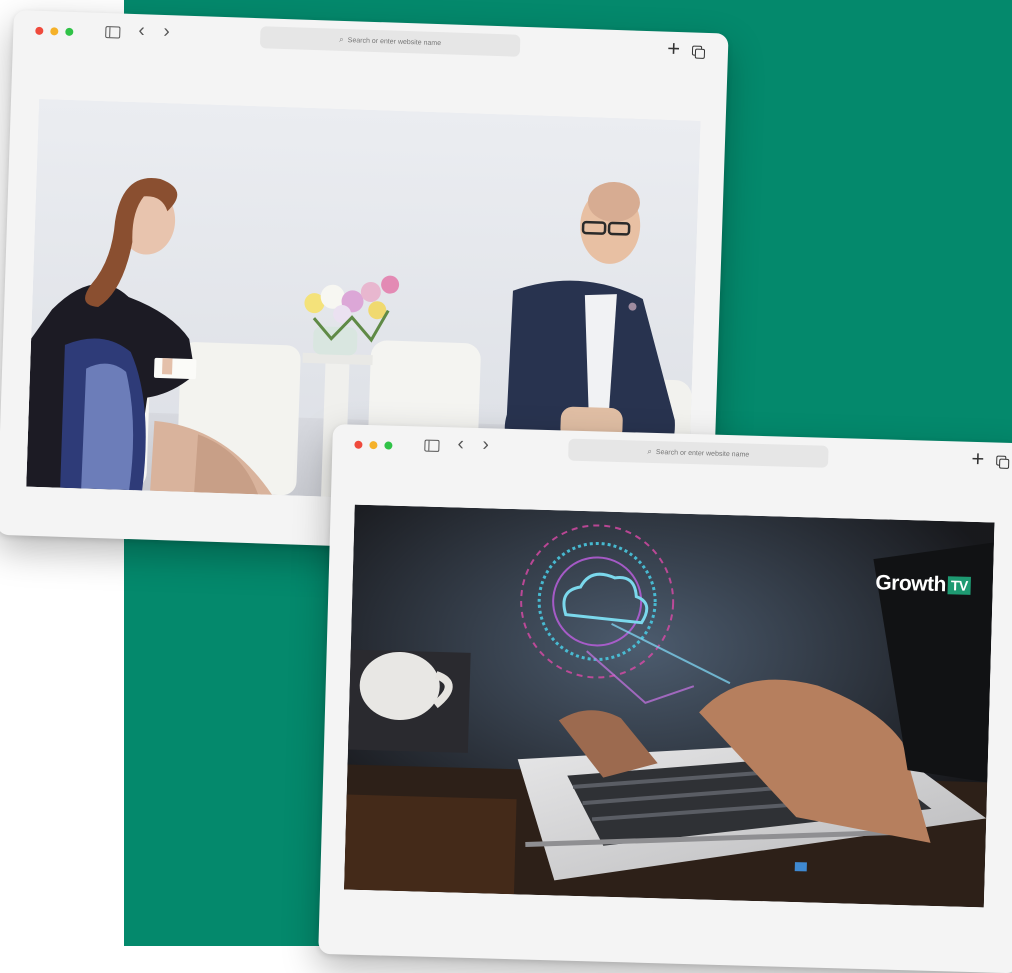 This screenshot has width=1012, height=973. Describe the element at coordinates (911, 584) in the screenshot. I see `brand-name: Growth` at that location.